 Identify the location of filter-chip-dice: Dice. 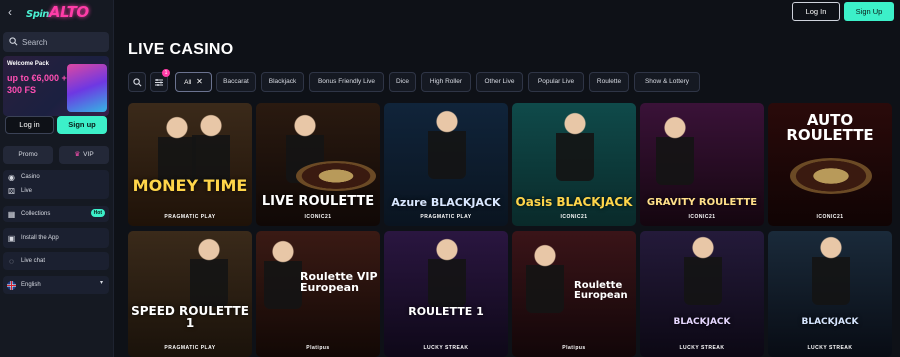
(402, 82).